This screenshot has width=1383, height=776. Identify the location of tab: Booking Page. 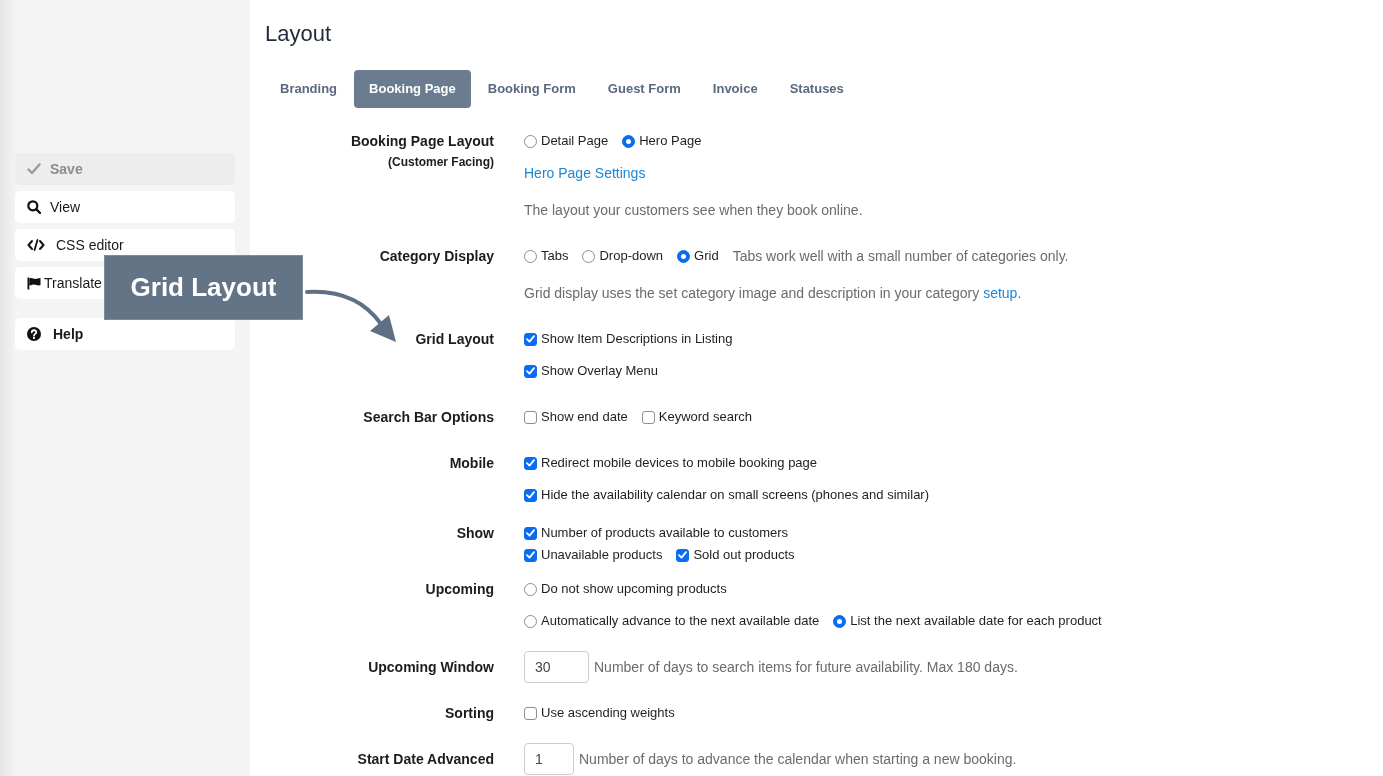
(412, 89).